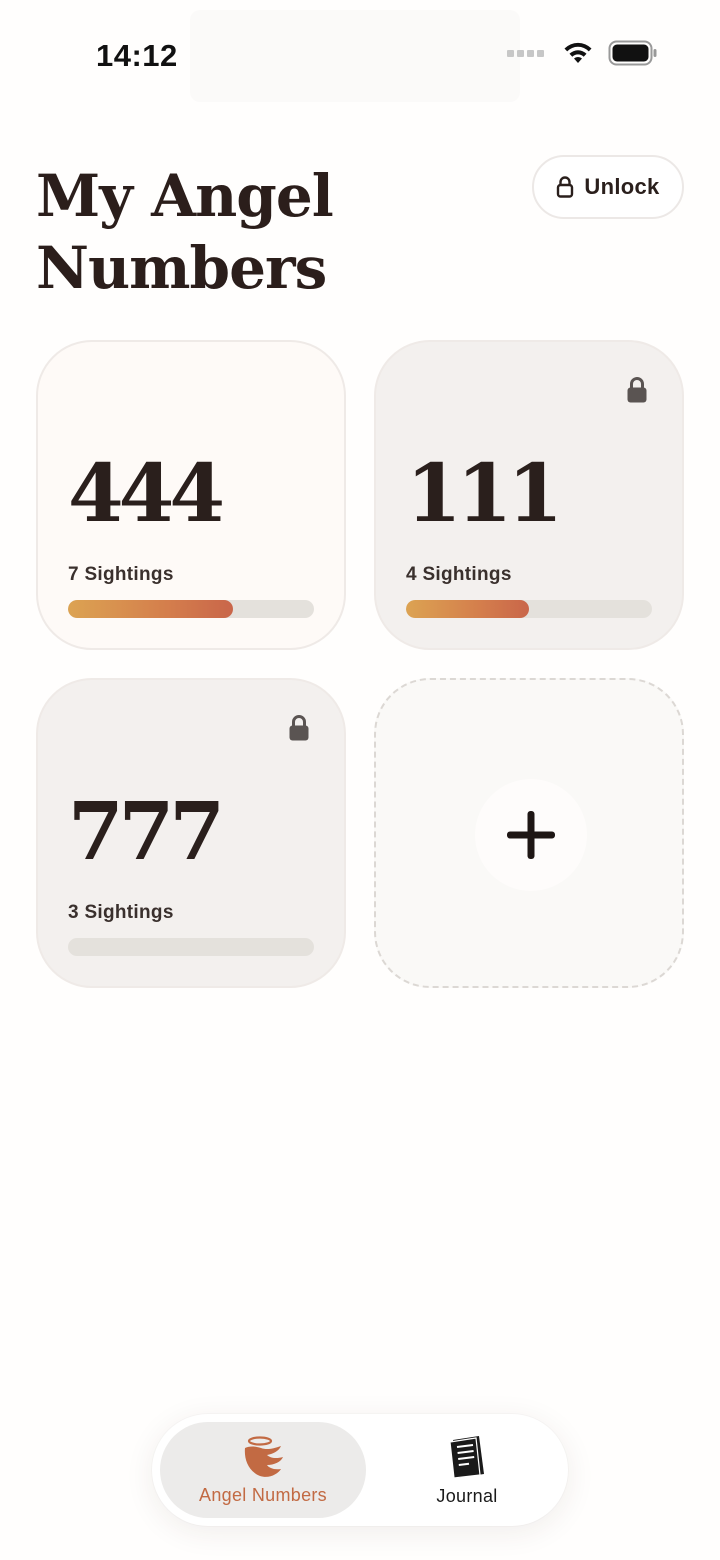  I want to click on tab-label: Journal, so click(467, 1495).